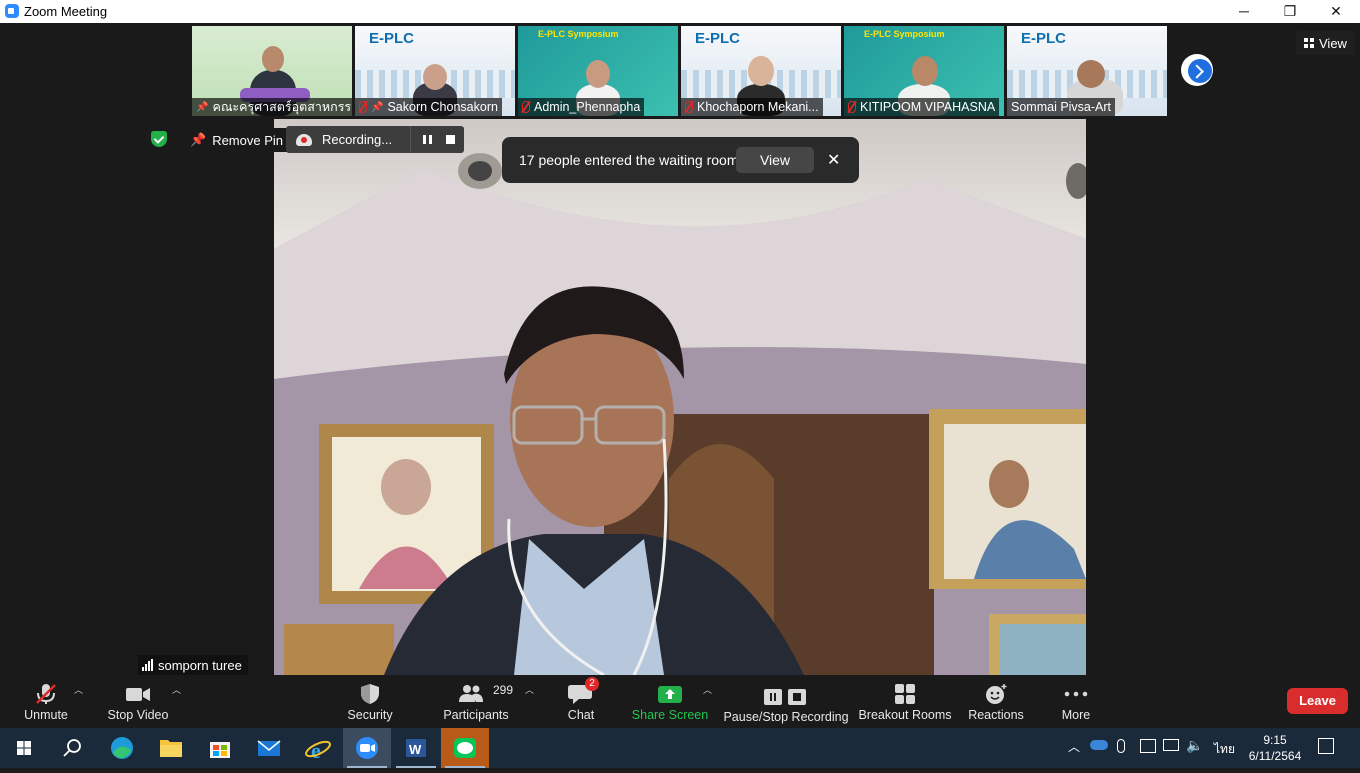 This screenshot has height=773, width=1360. What do you see at coordinates (176, 689) in the screenshot?
I see `video-options-chevron-icon: ︿` at bounding box center [176, 689].